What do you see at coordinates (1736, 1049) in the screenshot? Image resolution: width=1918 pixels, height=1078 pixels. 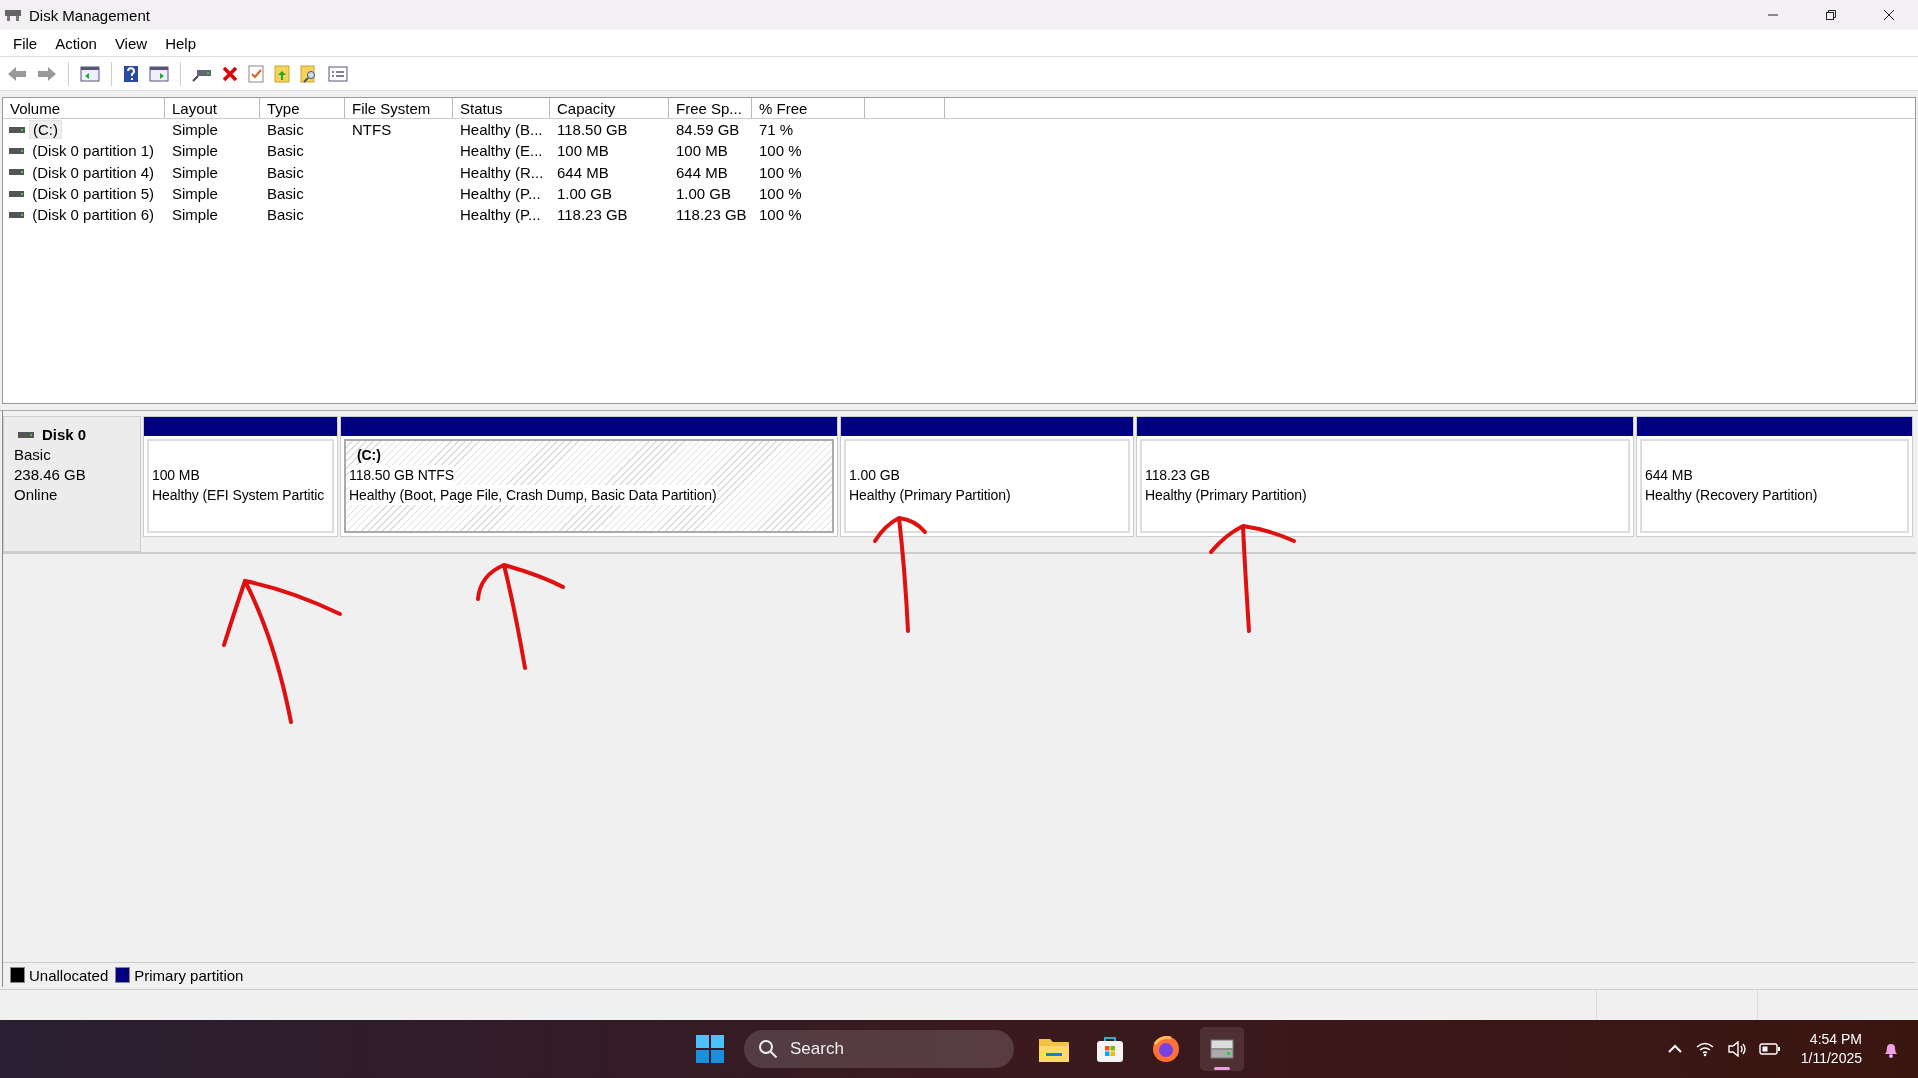 I see `volume-icon` at bounding box center [1736, 1049].